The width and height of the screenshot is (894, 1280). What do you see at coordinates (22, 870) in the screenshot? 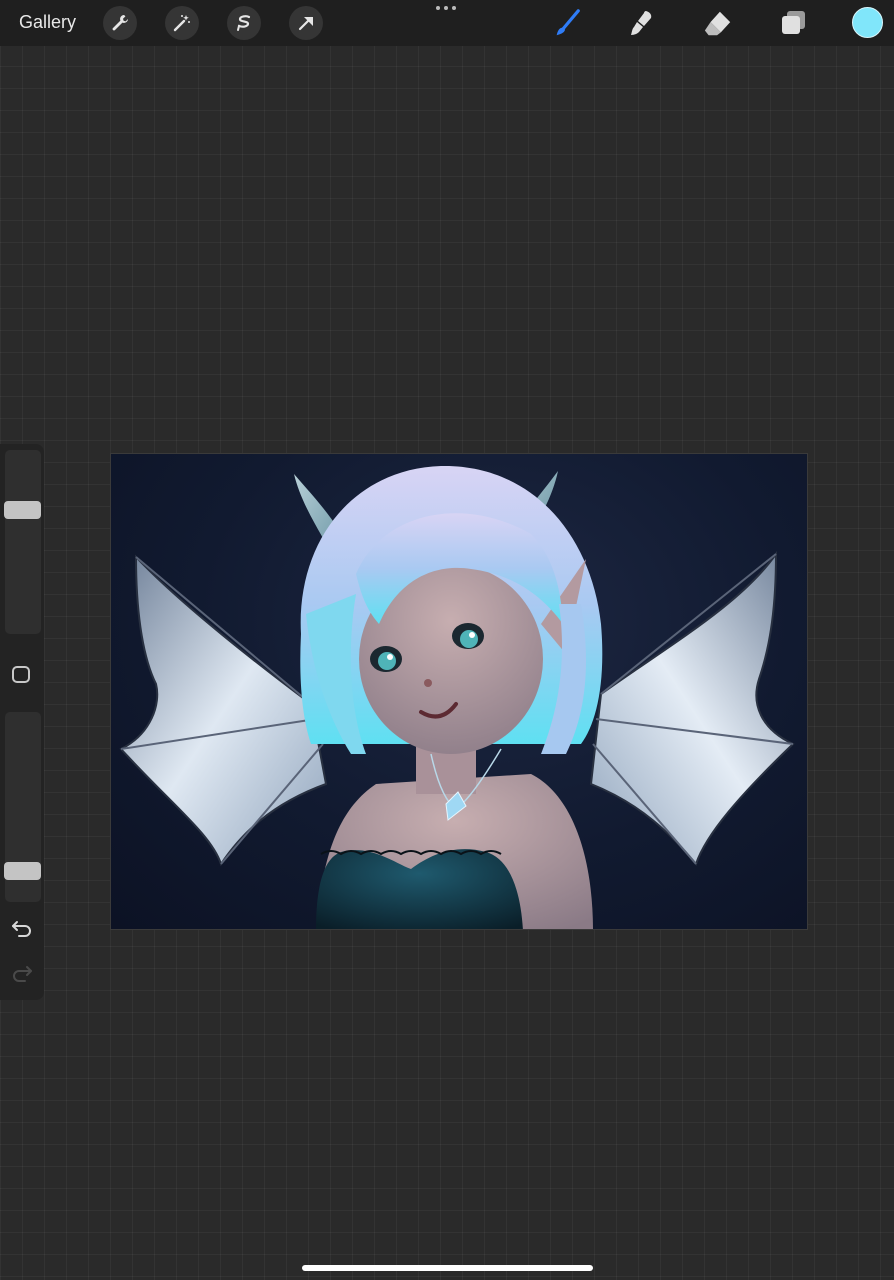
I see `opacity-thumb` at bounding box center [22, 870].